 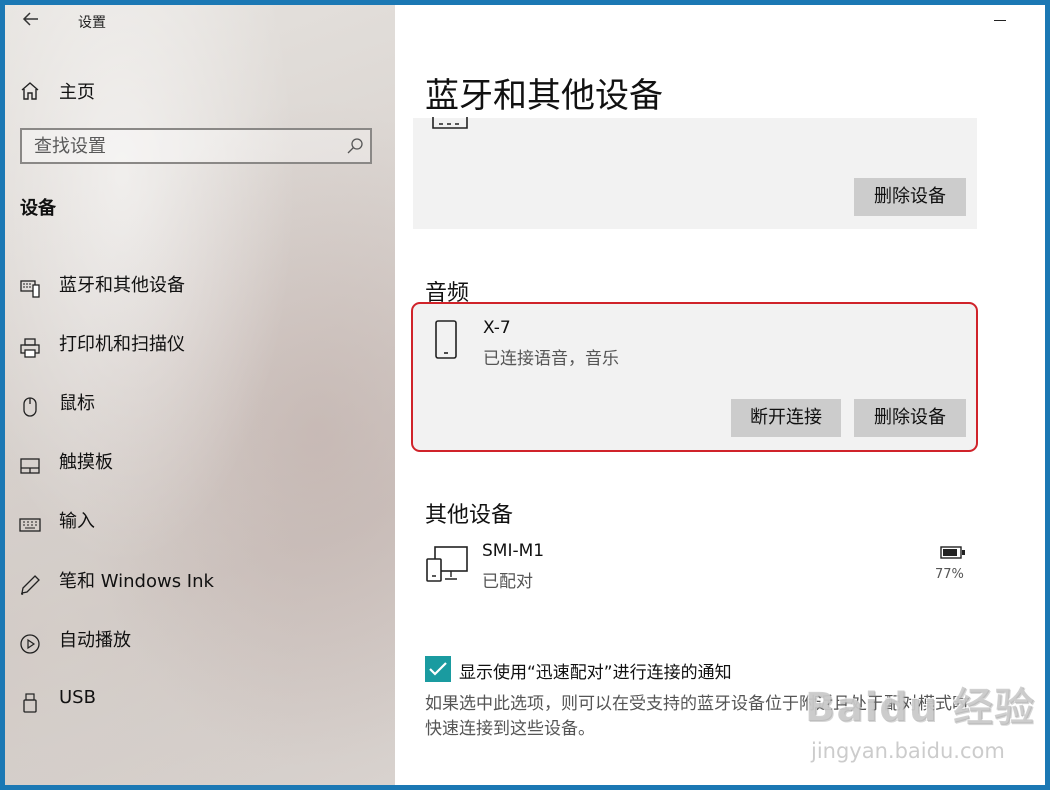 What do you see at coordinates (438, 669) in the screenshot?
I see `swift-pair-checkbox` at bounding box center [438, 669].